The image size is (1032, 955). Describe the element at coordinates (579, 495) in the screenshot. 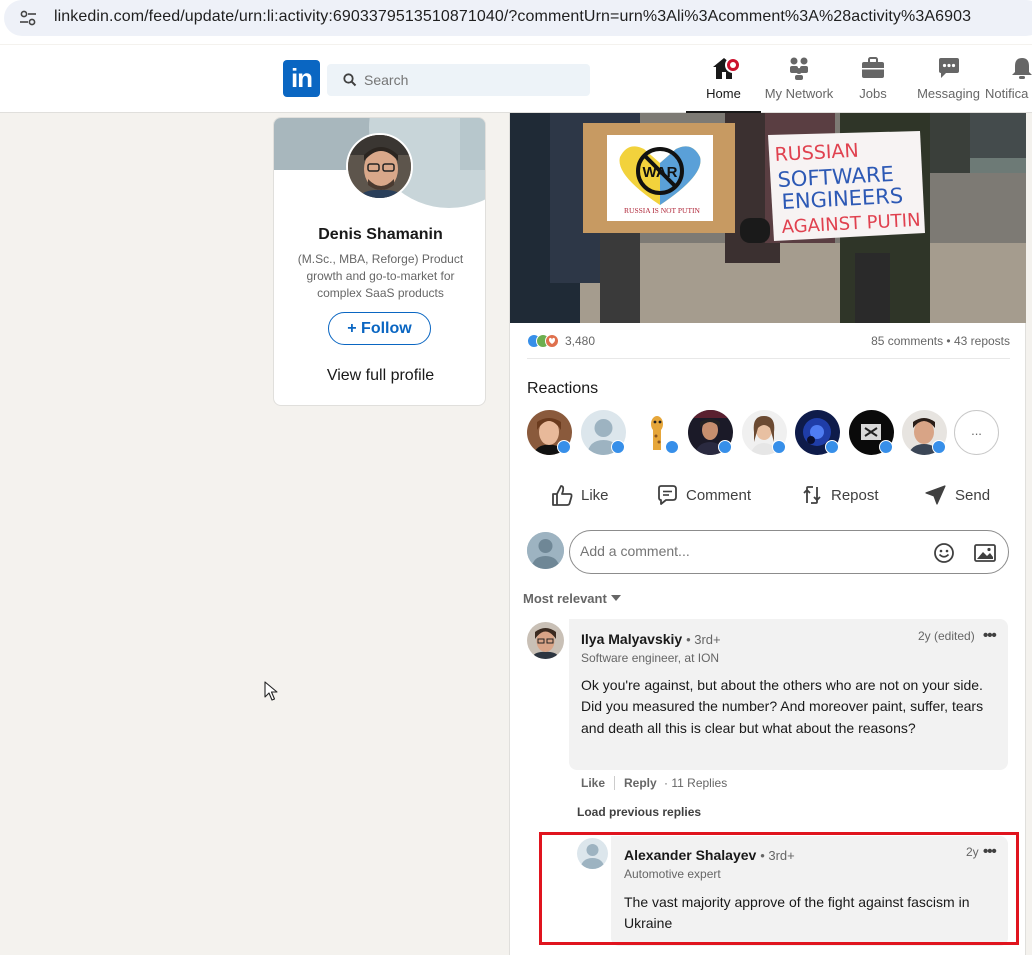

I see `like-button: Like` at that location.